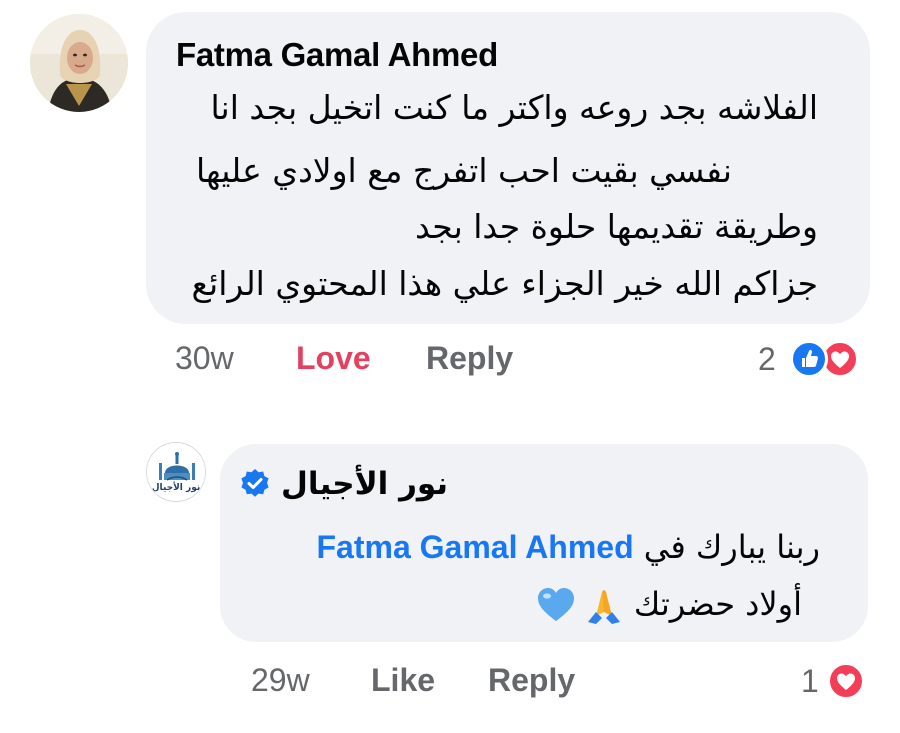 This screenshot has height=733, width=900. I want to click on page-avatar: نور الأجيال, so click(176, 472).